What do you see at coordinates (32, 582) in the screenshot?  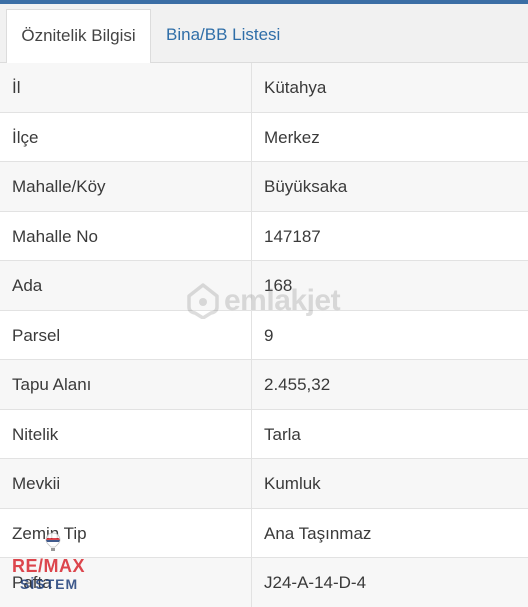 I see `row-label: Pafta` at bounding box center [32, 582].